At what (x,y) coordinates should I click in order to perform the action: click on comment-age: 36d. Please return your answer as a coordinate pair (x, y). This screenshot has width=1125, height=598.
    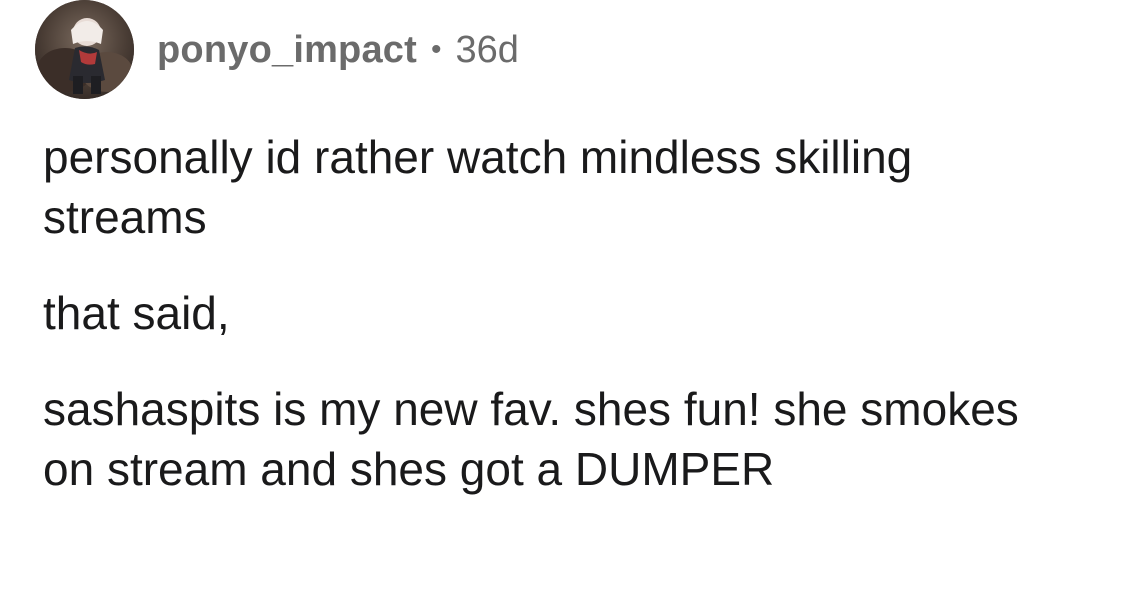
    Looking at the image, I should click on (487, 49).